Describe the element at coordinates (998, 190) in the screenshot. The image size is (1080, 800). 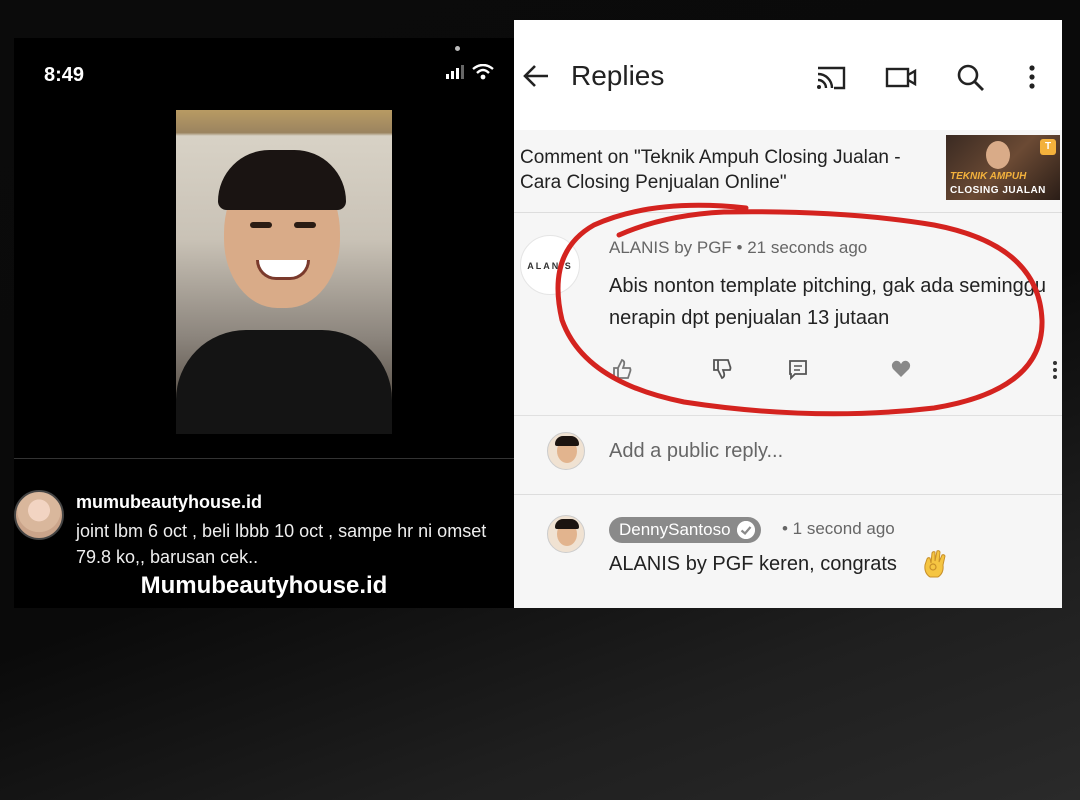
I see `thumbnail-line2: CLOSING JUALAN` at that location.